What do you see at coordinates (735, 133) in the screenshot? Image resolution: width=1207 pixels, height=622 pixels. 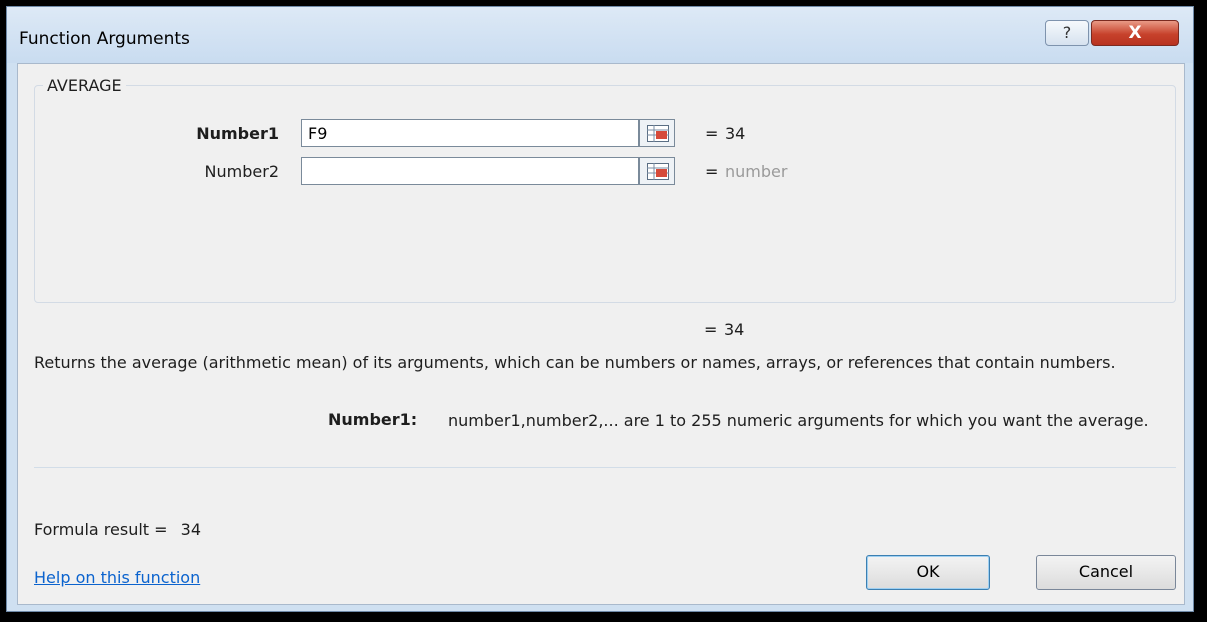 I see `number1-result: 34` at bounding box center [735, 133].